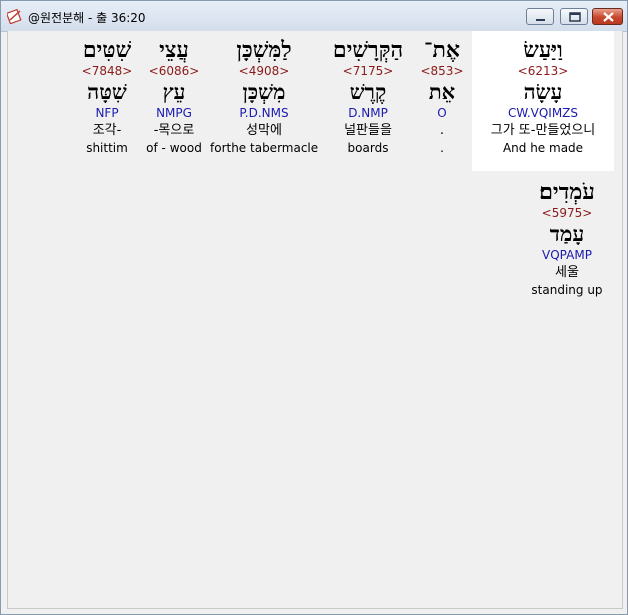 The image size is (628, 615). I want to click on english-gloss: standing up, so click(567, 290).